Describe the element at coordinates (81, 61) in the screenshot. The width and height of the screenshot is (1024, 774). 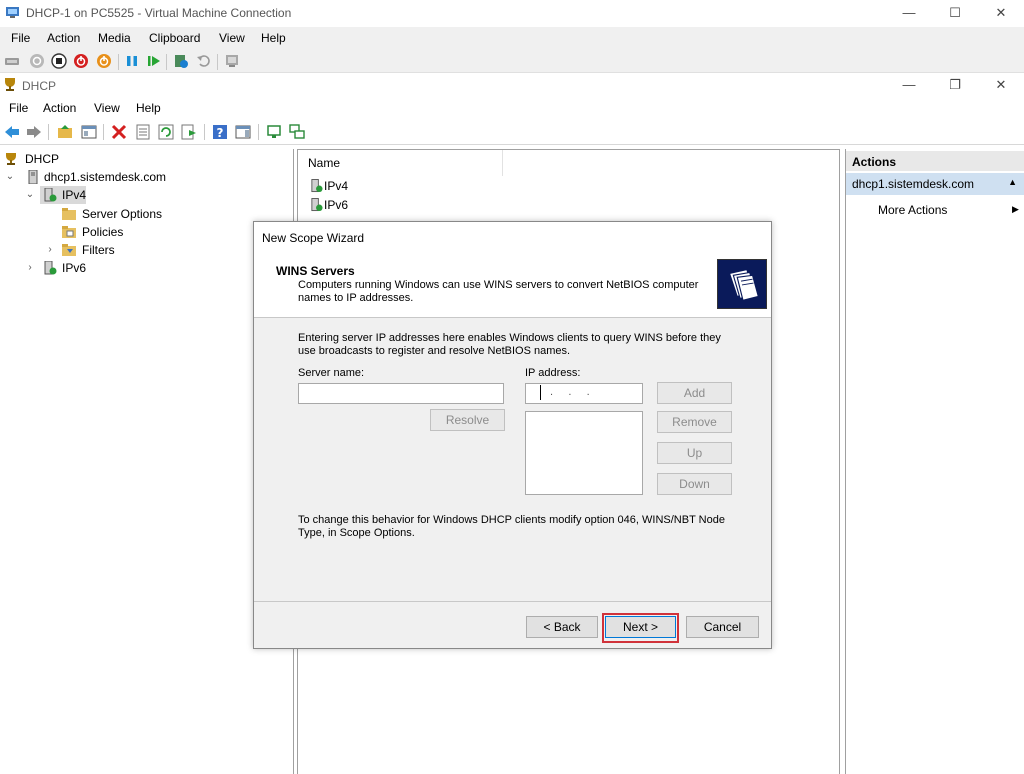
I see `shutdown-icon` at that location.